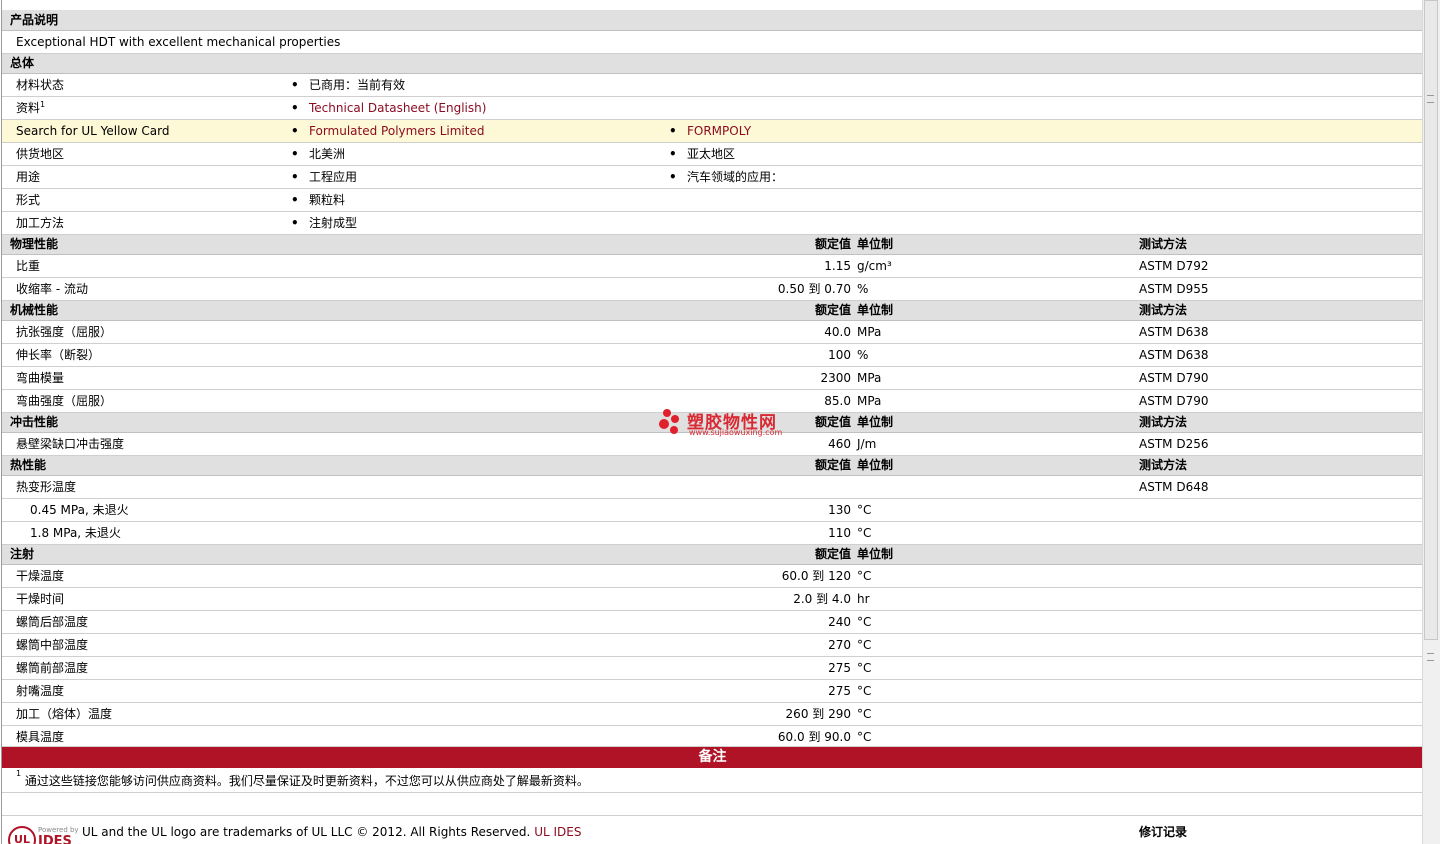 Image resolution: width=1440 pixels, height=844 pixels. Describe the element at coordinates (52, 645) in the screenshot. I see `property-label: 螺筒中部温度` at that location.